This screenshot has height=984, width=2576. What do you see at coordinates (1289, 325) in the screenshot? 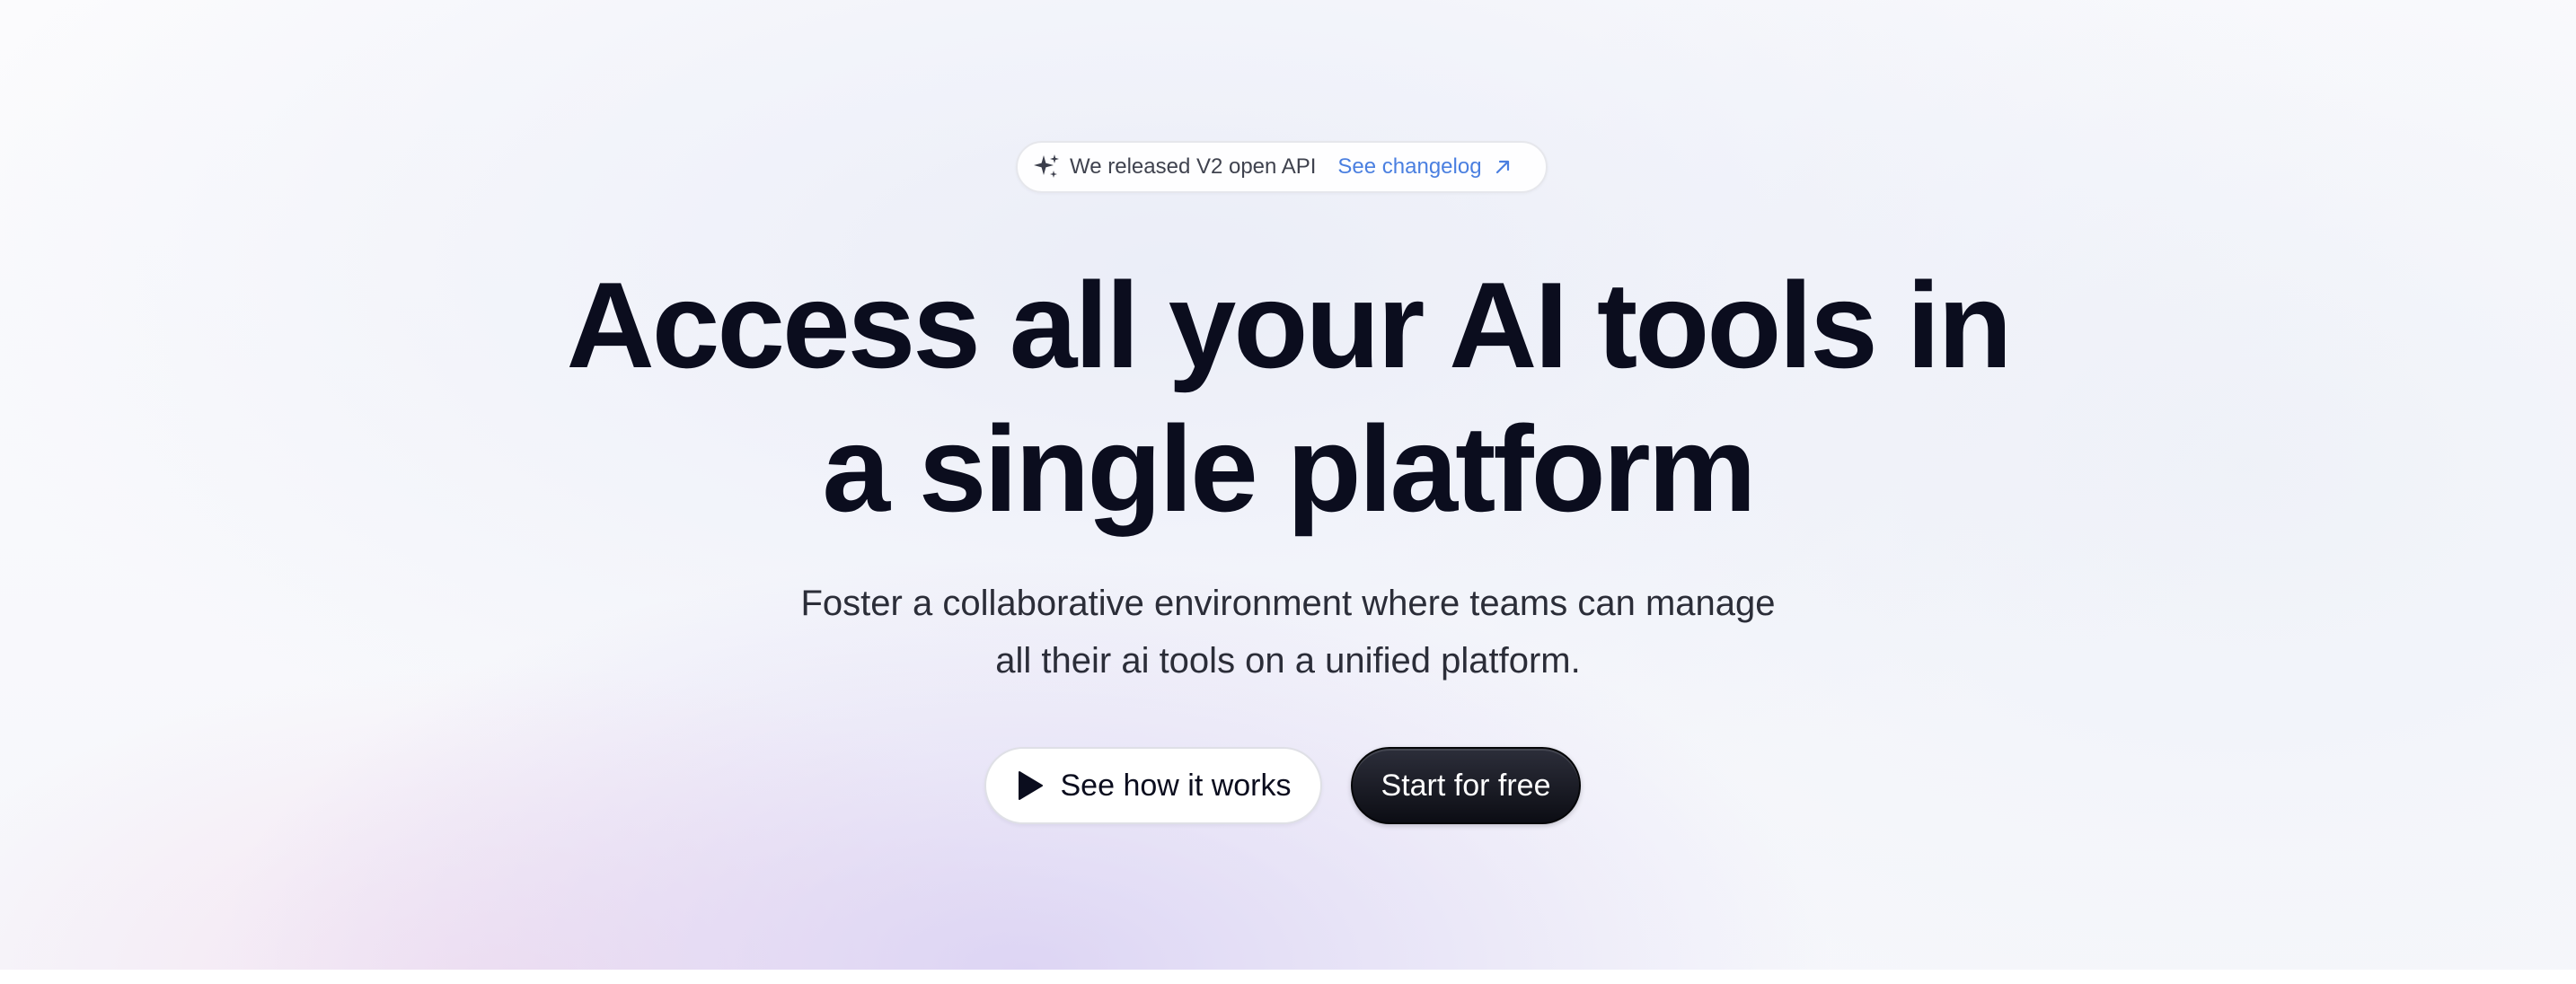
I see `headline-line-1: Access all your AI tools in` at bounding box center [1289, 325].